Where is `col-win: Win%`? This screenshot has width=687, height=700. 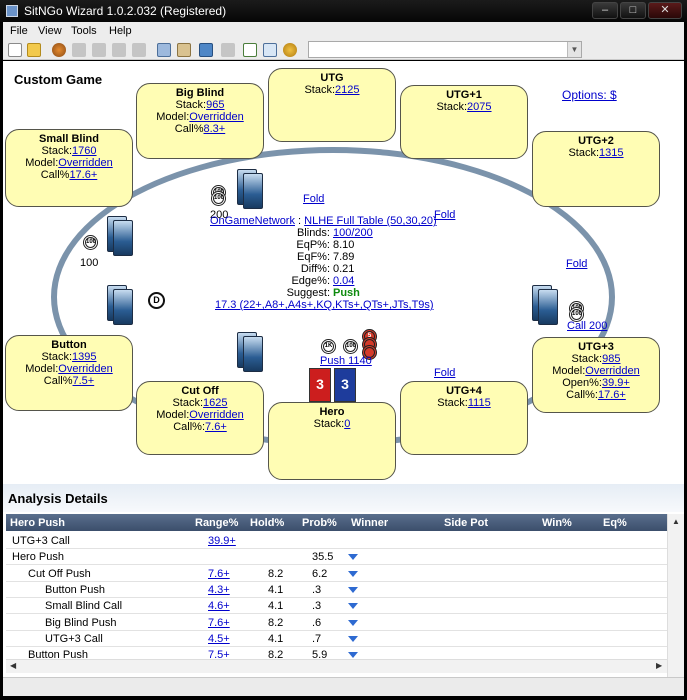
col-win: Win% is located at coordinates (557, 523).